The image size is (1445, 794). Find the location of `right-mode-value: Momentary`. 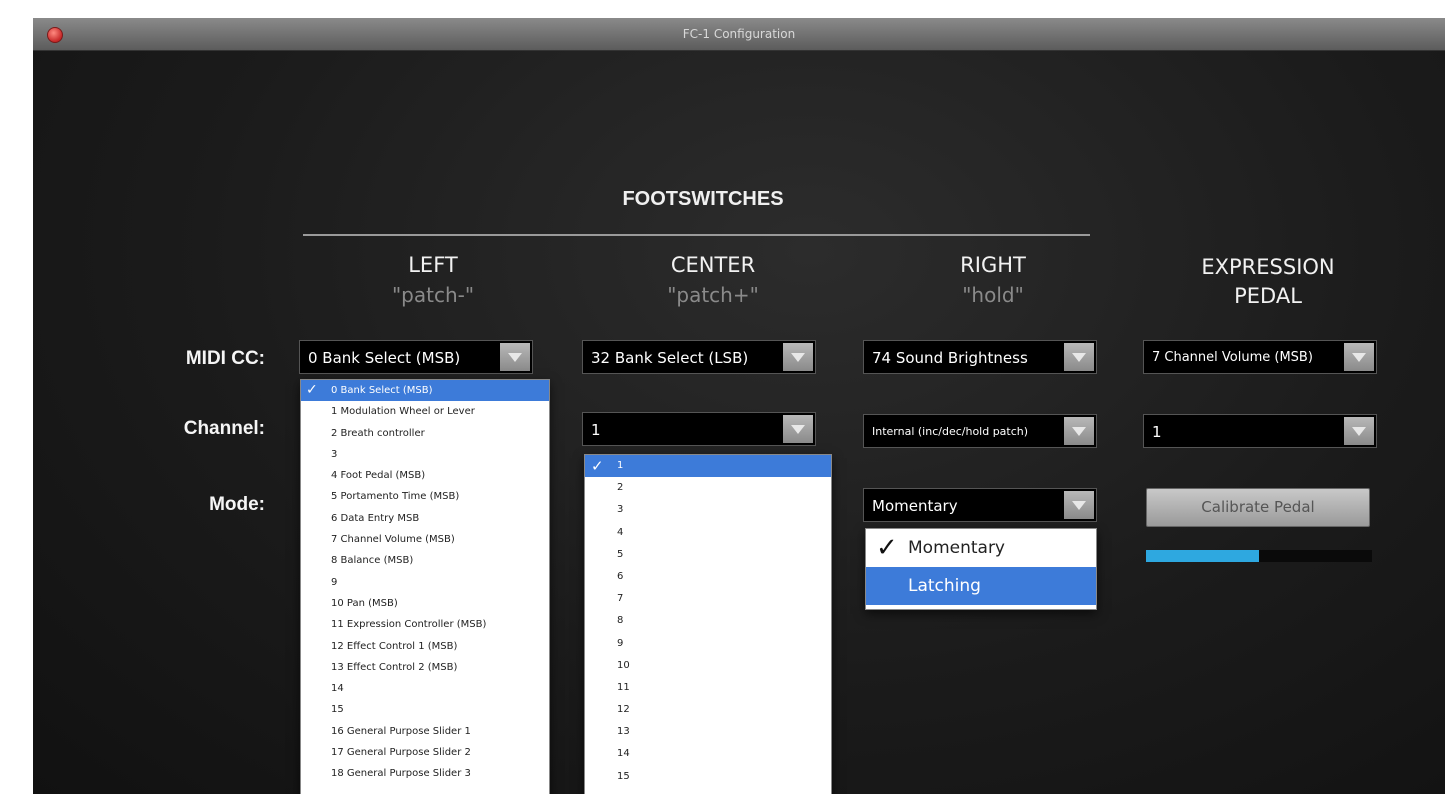

right-mode-value: Momentary is located at coordinates (915, 506).